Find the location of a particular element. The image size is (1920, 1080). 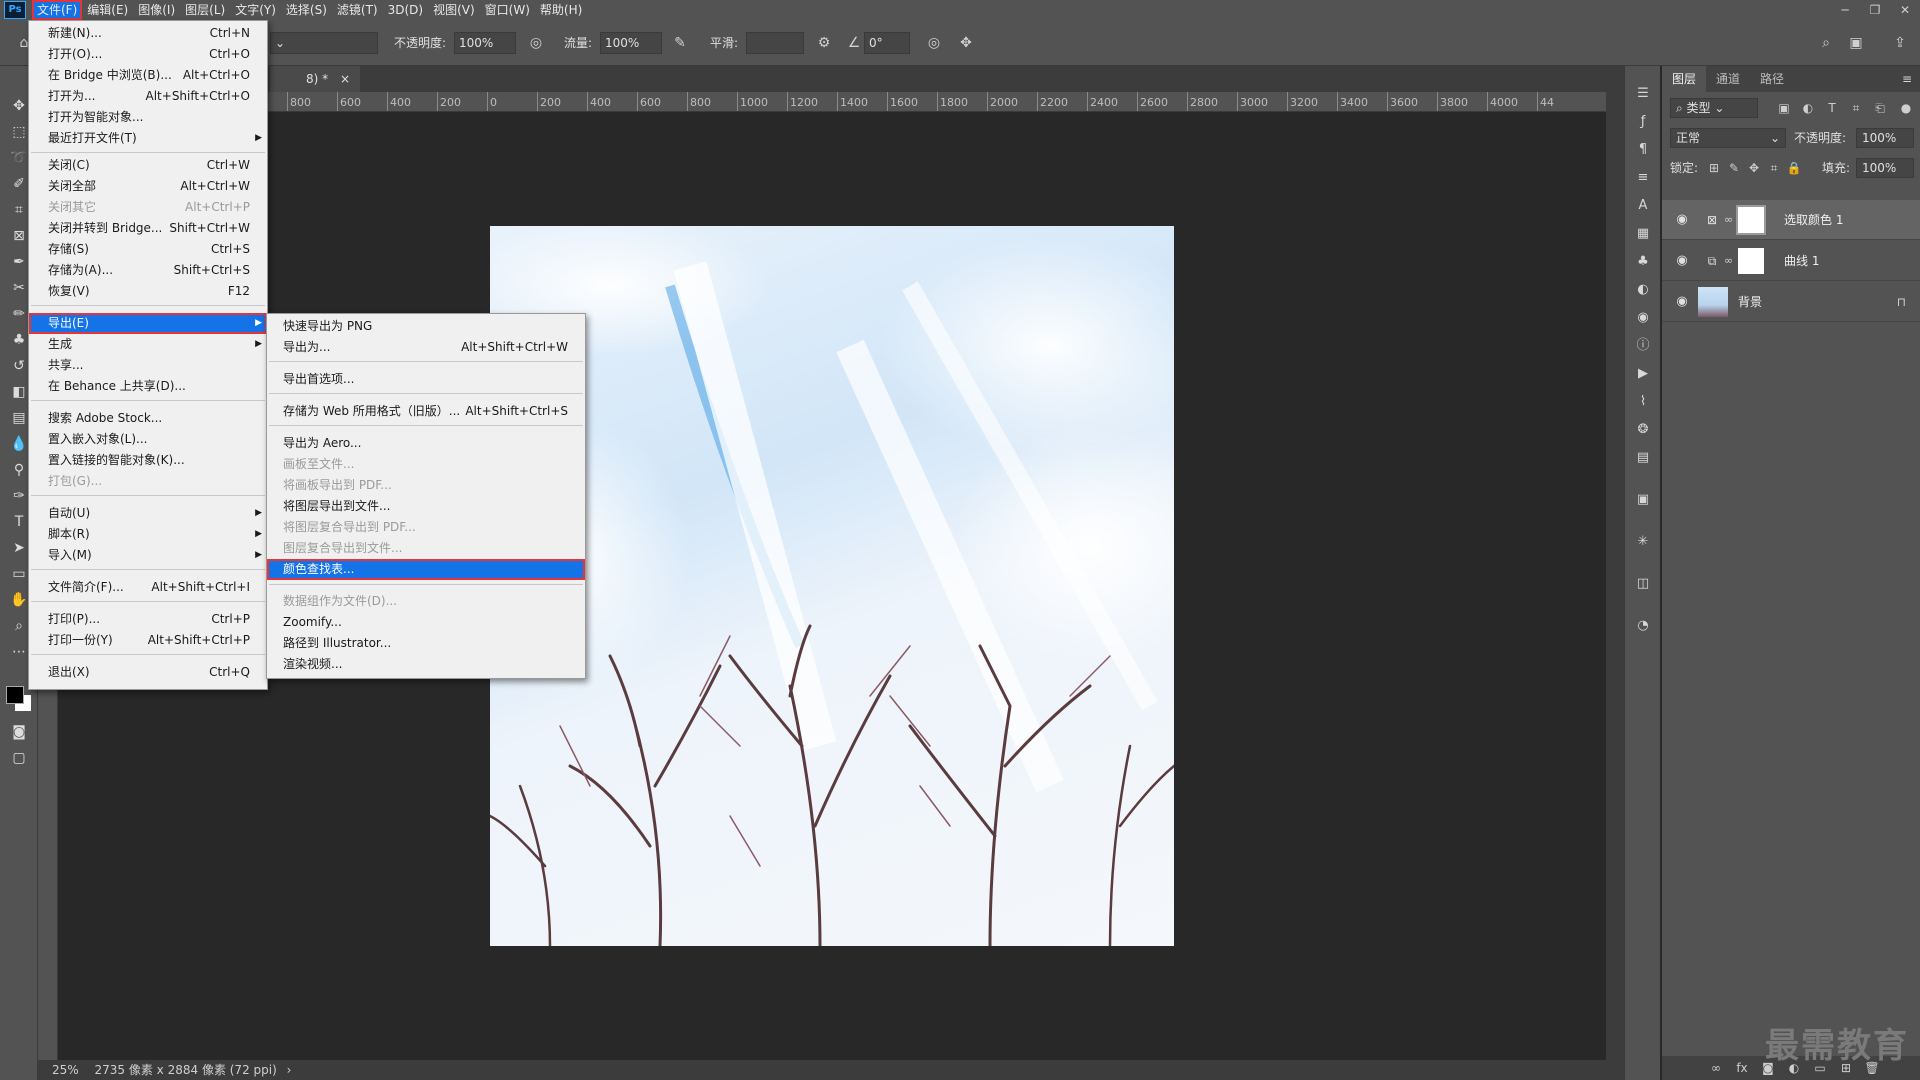

menu-view: 视图(V) is located at coordinates (454, 10).